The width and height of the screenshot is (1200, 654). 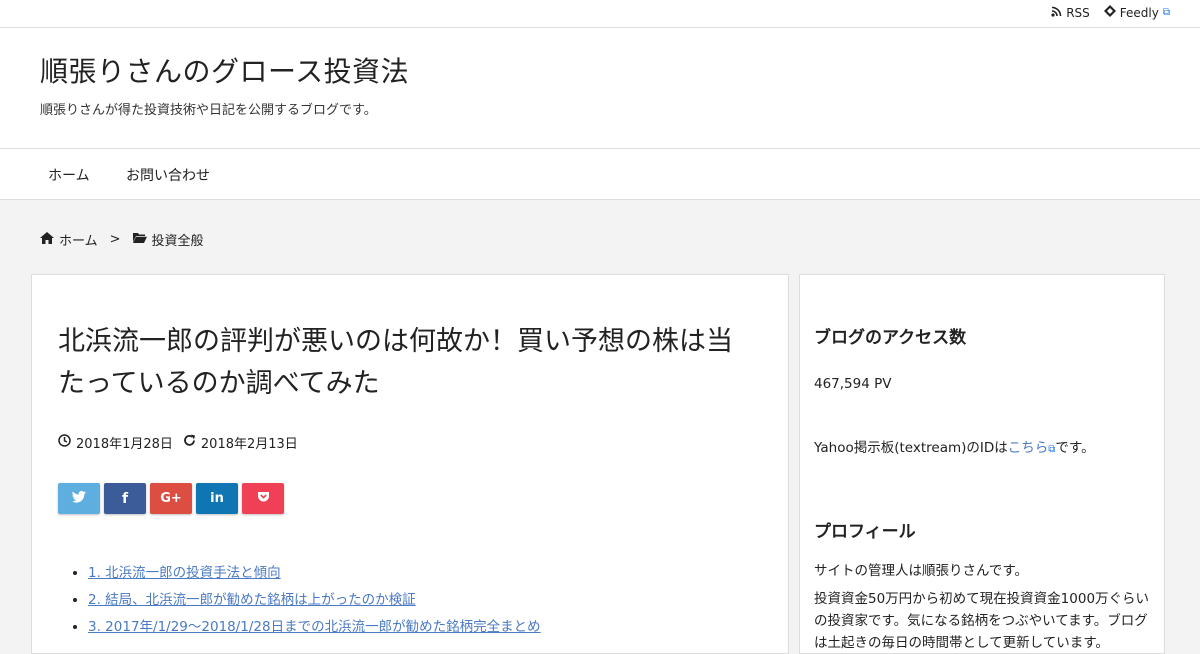 I want to click on linkedin-icon: in, so click(x=217, y=498).